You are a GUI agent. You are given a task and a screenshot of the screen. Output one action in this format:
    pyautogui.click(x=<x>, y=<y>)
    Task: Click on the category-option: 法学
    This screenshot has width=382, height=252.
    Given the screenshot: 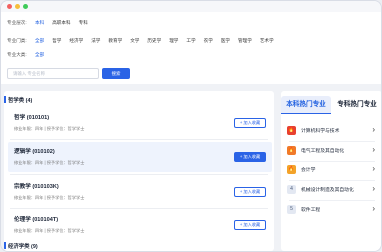 What is the action you would take?
    pyautogui.click(x=95, y=41)
    